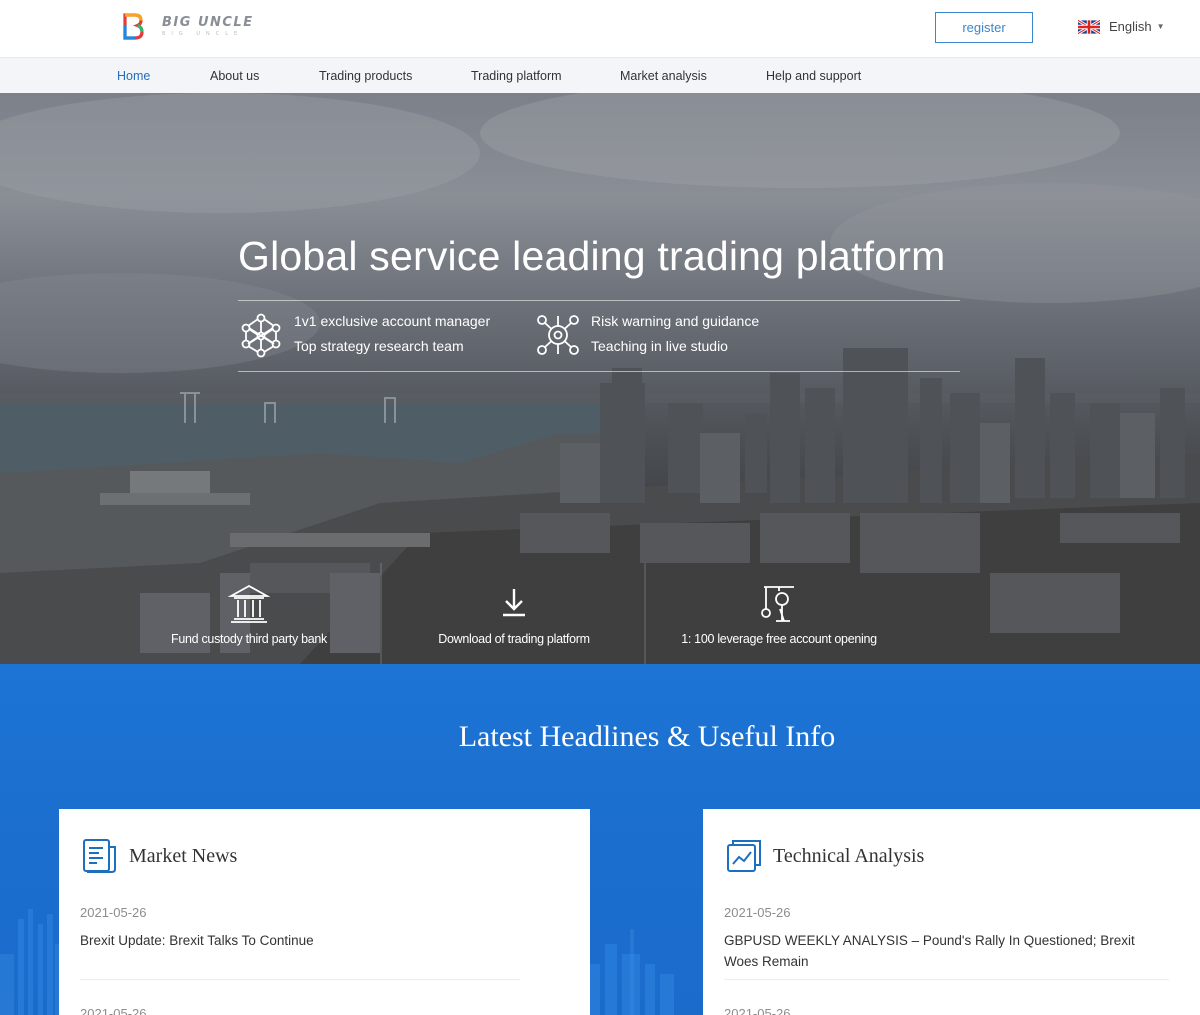  What do you see at coordinates (663, 76) in the screenshot?
I see `nav-item-market-analysis: Market analysis` at bounding box center [663, 76].